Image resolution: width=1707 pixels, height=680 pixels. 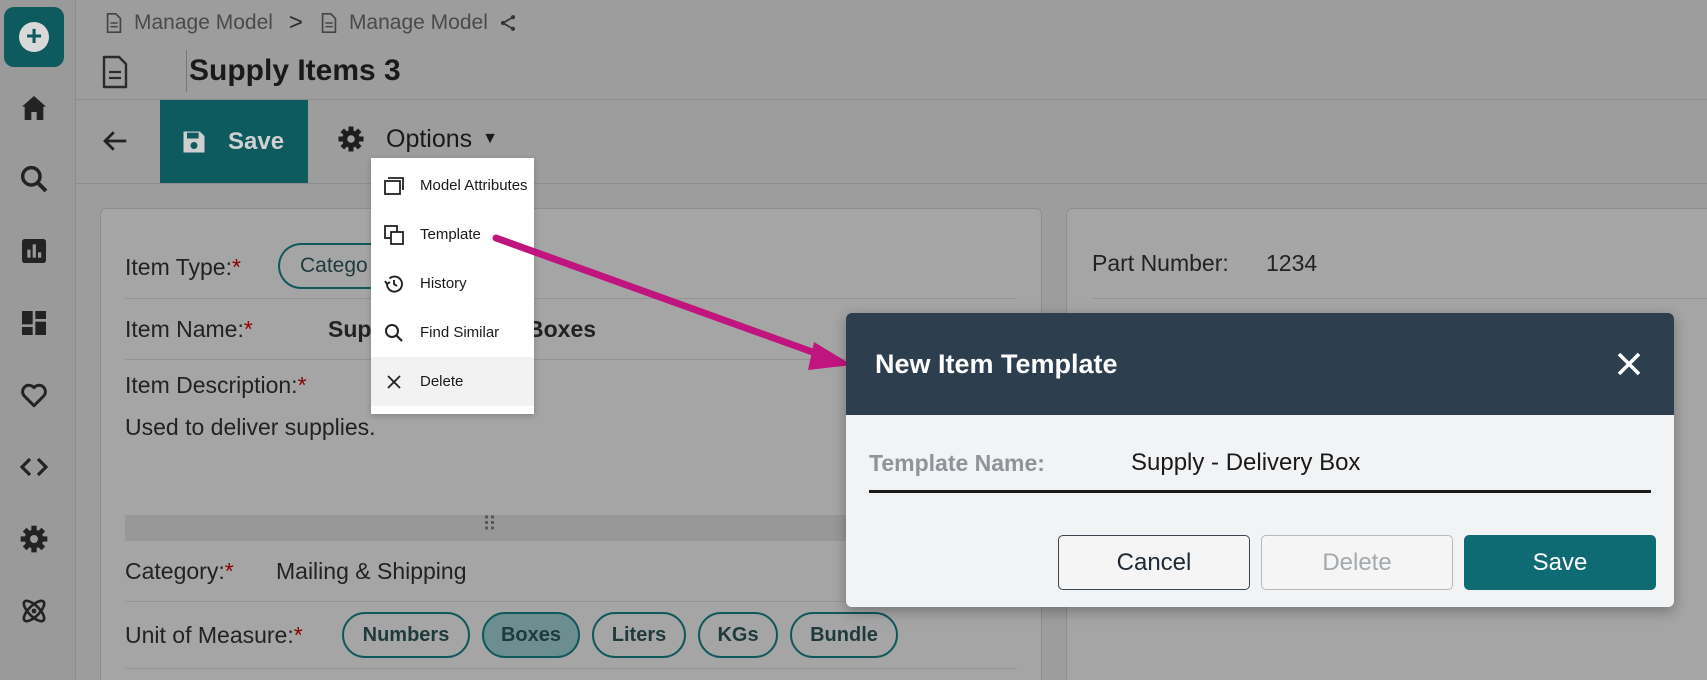 I want to click on save-button-label: Save, so click(x=256, y=141).